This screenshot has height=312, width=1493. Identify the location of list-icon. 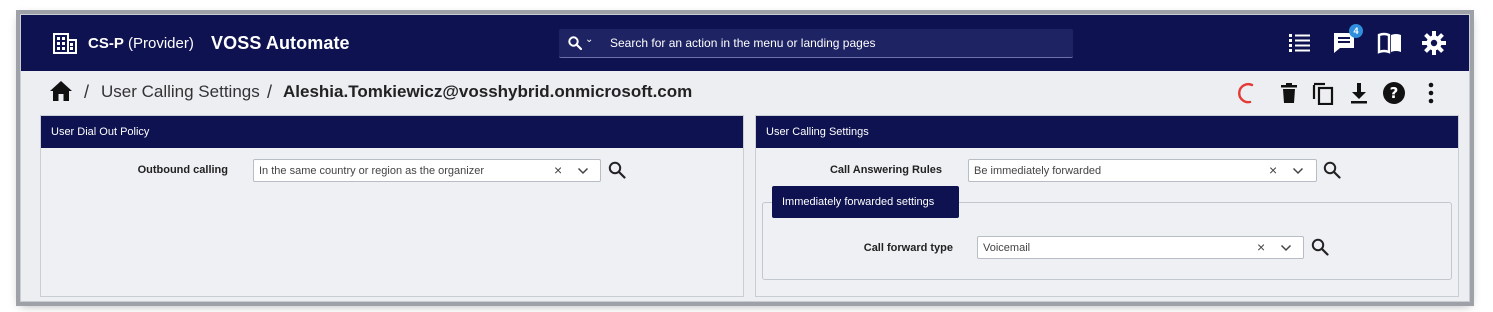
(1300, 43).